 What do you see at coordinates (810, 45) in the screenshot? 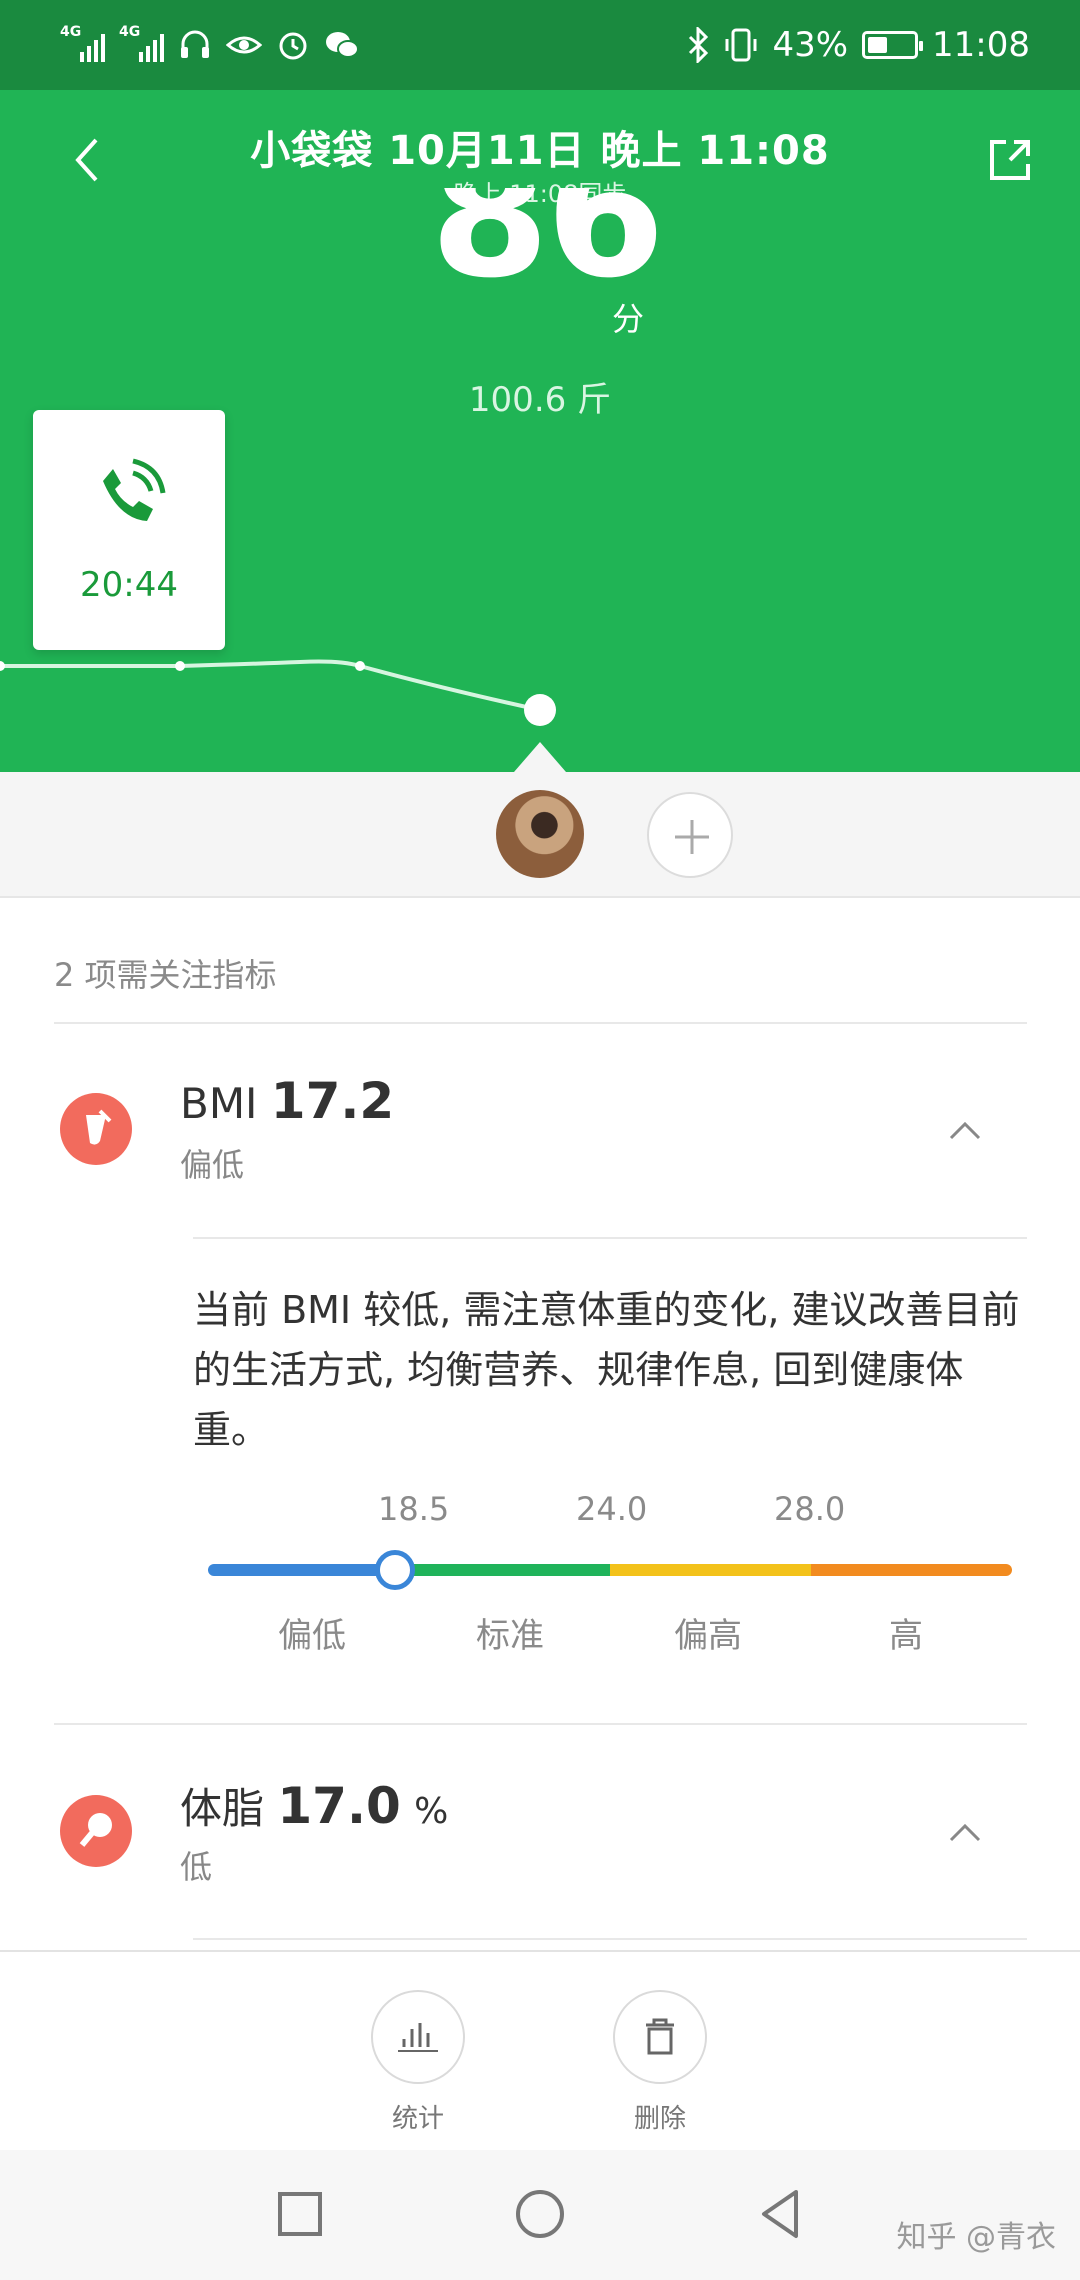
I see `battery-percent: 43%` at bounding box center [810, 45].